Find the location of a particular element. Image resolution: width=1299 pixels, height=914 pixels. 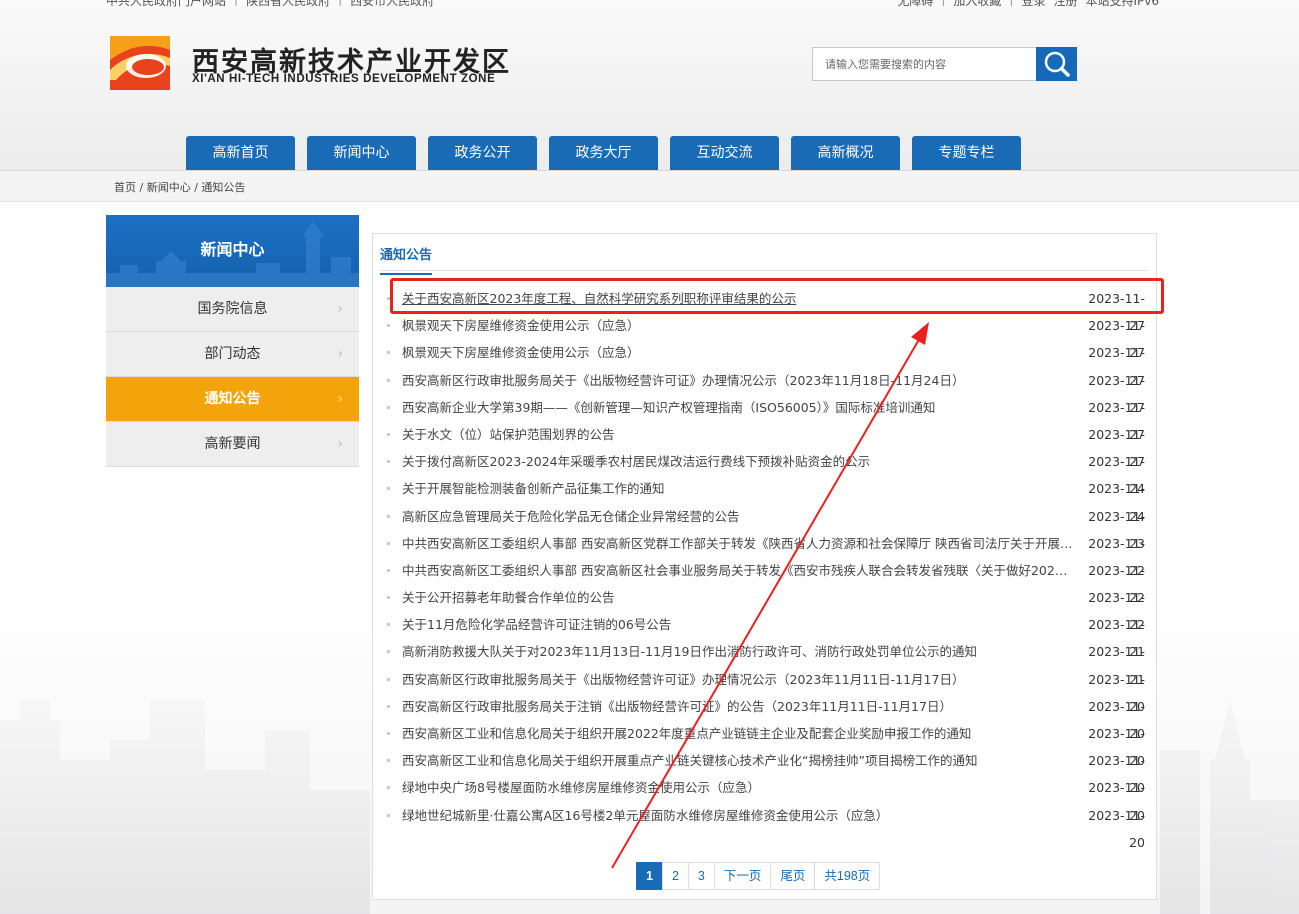

sidebar-item-state-council: 国务院信息 › is located at coordinates (232, 309).